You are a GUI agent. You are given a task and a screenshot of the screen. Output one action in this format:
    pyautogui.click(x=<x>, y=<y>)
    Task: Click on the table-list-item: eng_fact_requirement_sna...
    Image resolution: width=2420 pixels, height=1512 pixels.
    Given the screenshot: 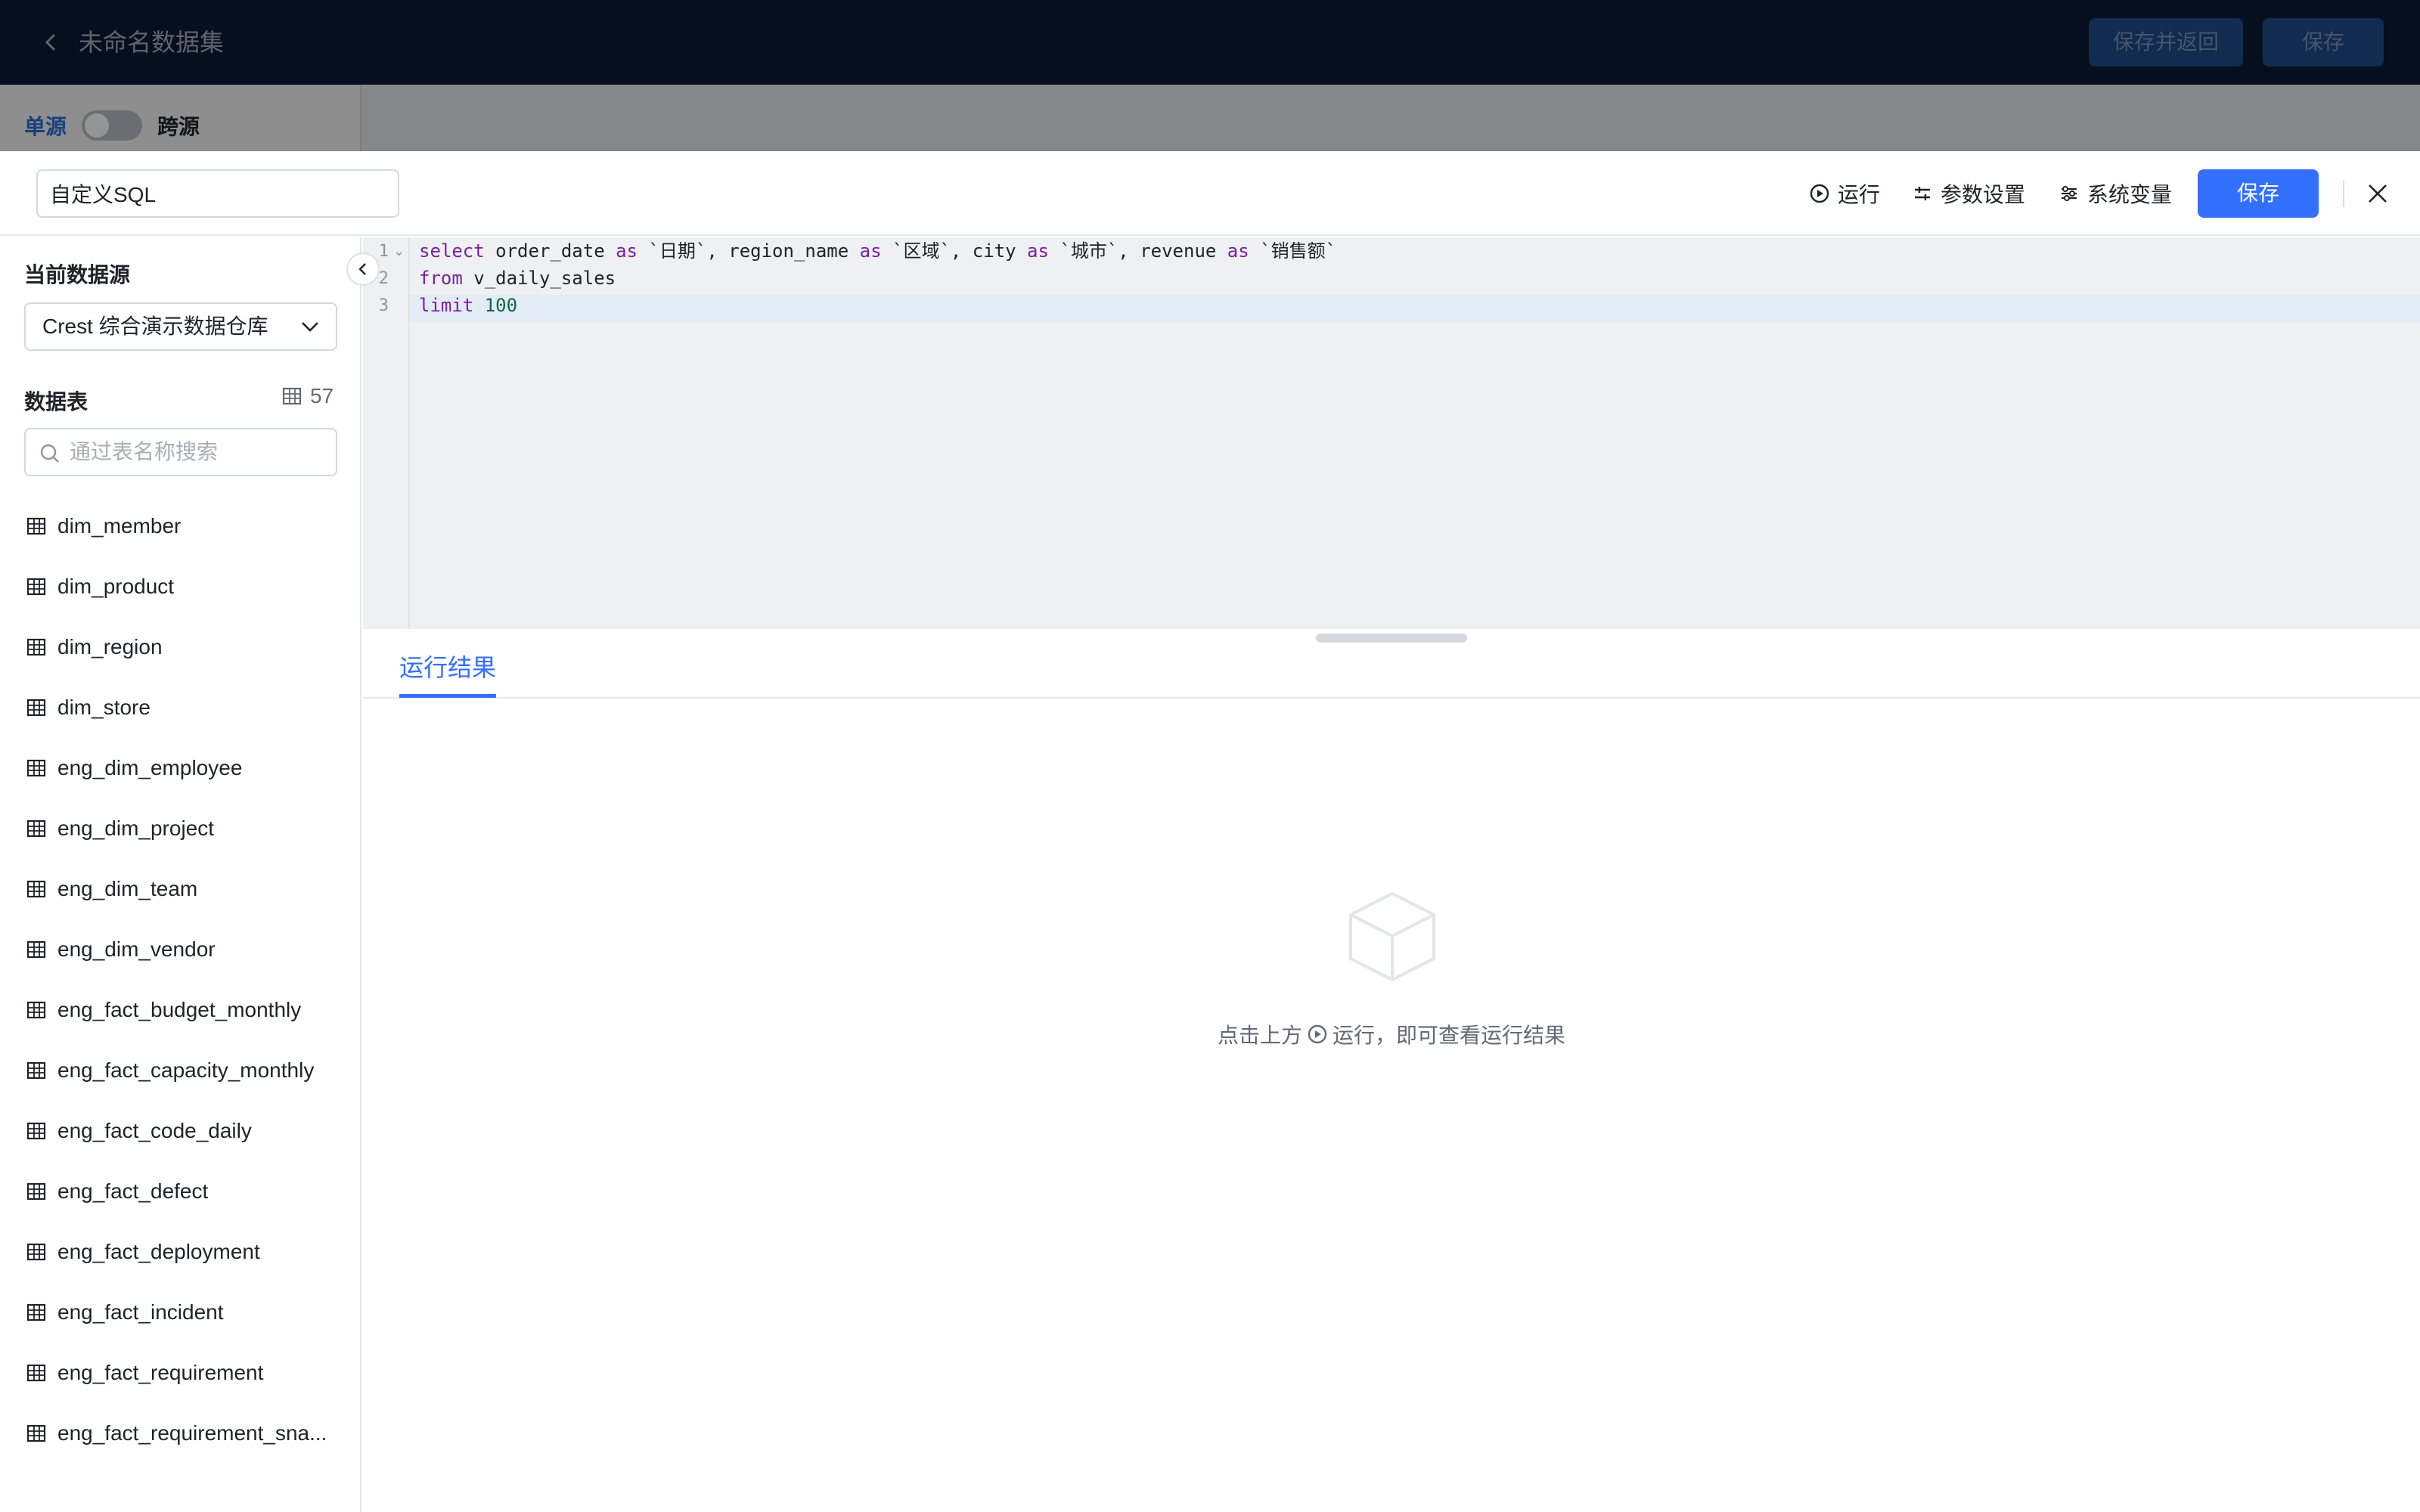 What is the action you would take?
    pyautogui.click(x=180, y=1433)
    